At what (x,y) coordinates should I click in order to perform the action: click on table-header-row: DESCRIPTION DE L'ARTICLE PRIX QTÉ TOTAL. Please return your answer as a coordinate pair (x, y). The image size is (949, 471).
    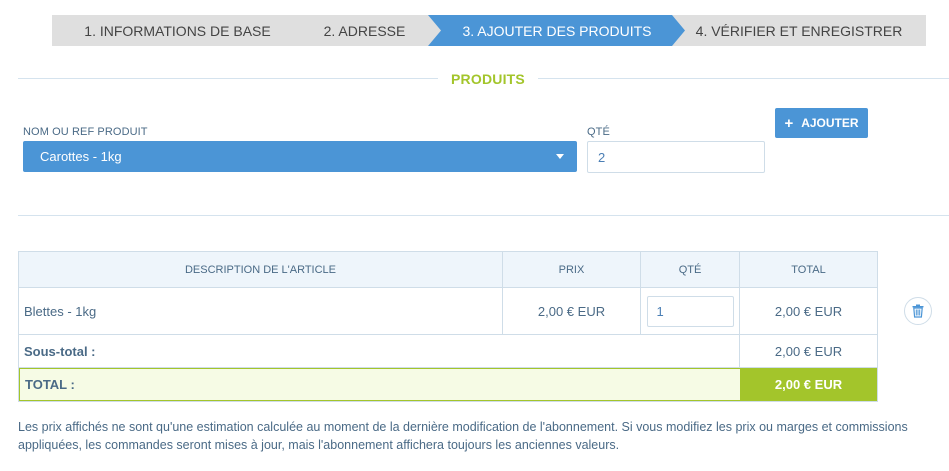
    Looking at the image, I should click on (448, 270).